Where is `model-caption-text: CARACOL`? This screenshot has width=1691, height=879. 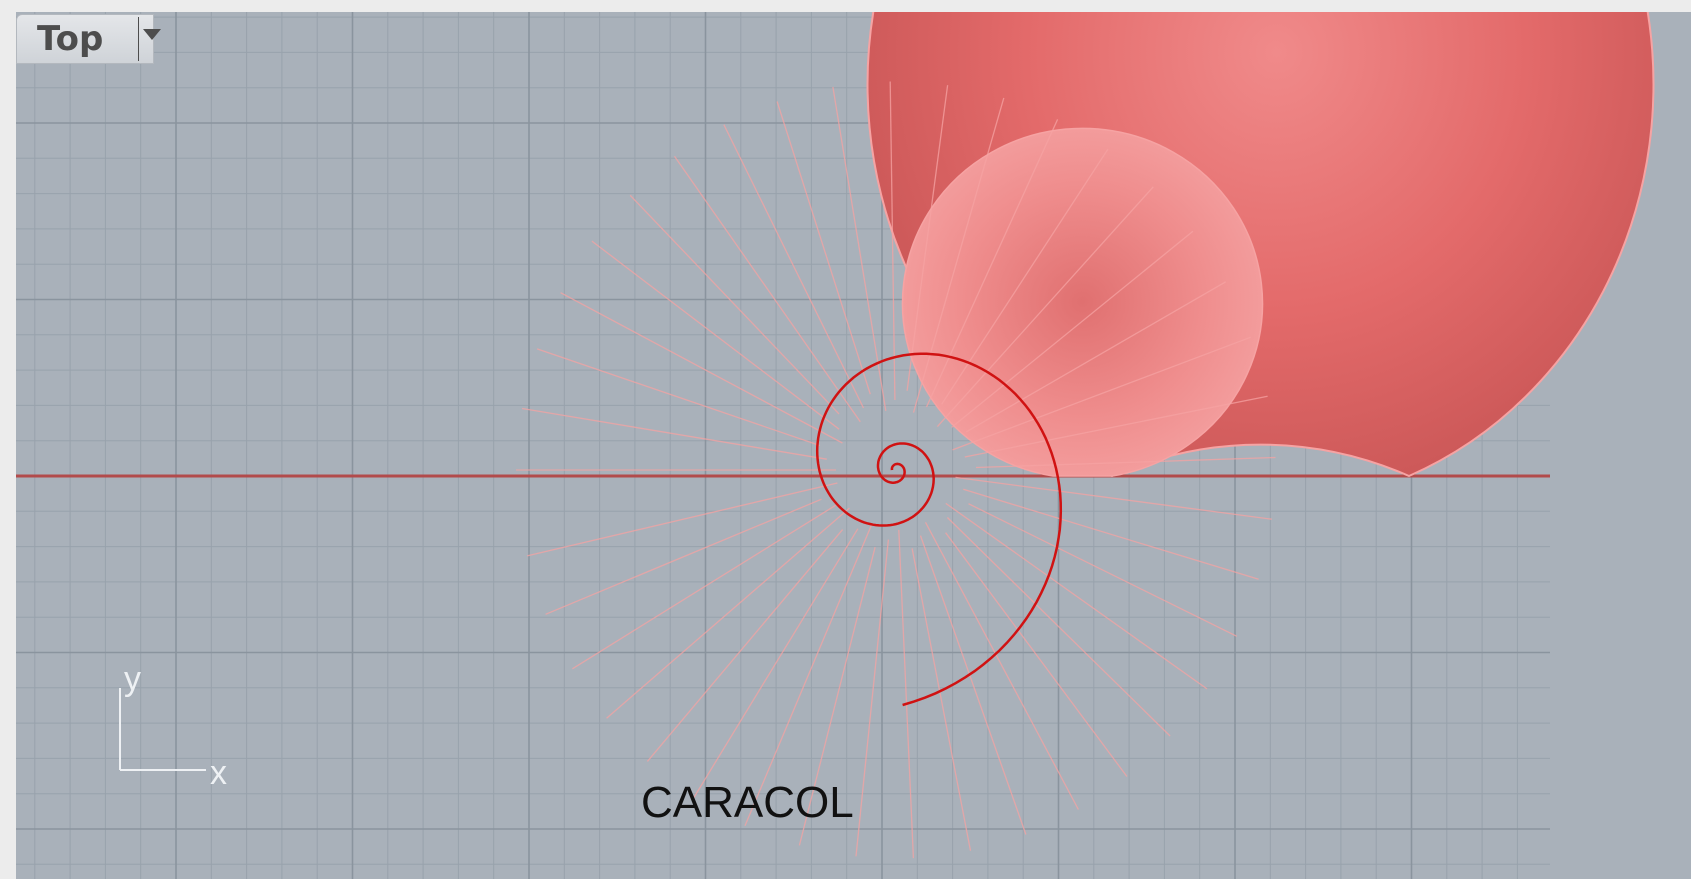 model-caption-text: CARACOL is located at coordinates (747, 802).